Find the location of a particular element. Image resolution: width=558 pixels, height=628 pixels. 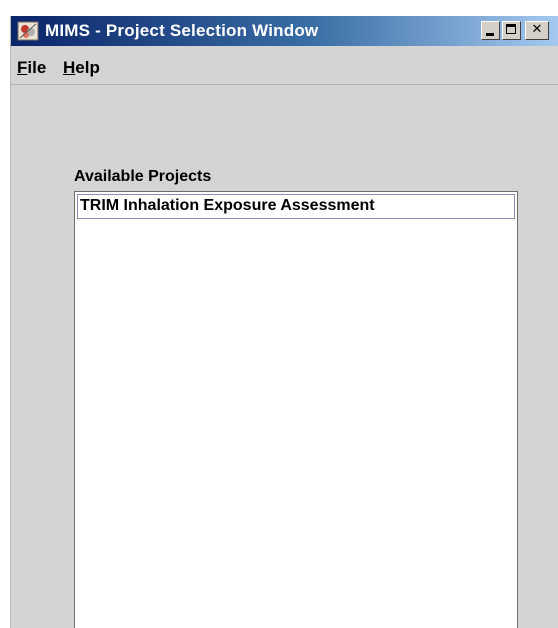

minimize-icon is located at coordinates (490, 34).